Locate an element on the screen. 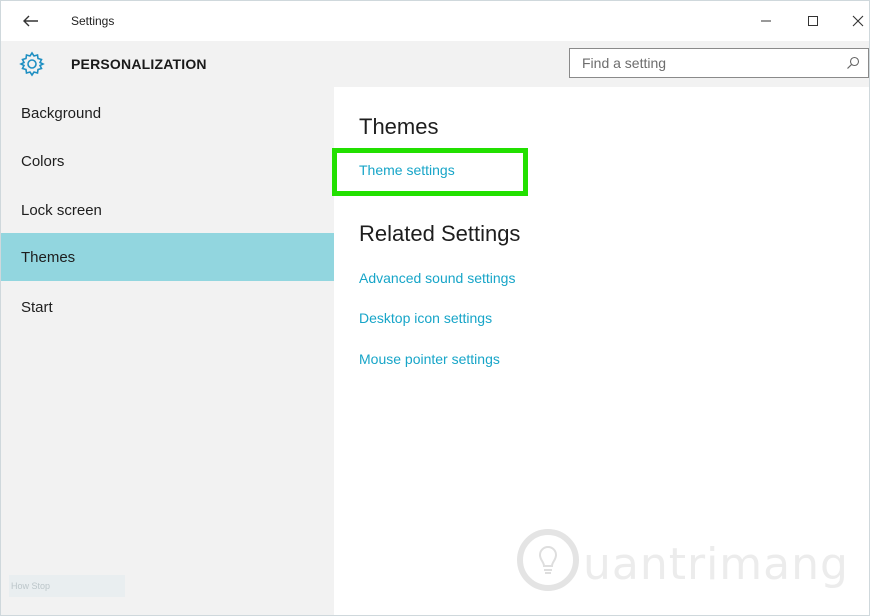 The width and height of the screenshot is (870, 616). back-arrow-icon is located at coordinates (30, 21).